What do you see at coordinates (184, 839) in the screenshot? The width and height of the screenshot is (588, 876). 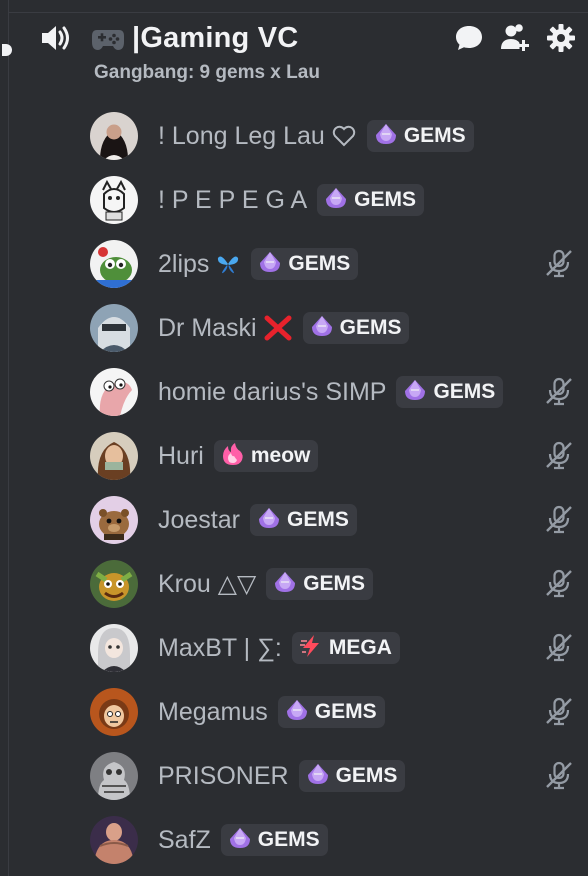 I see `member-name: SafZ` at bounding box center [184, 839].